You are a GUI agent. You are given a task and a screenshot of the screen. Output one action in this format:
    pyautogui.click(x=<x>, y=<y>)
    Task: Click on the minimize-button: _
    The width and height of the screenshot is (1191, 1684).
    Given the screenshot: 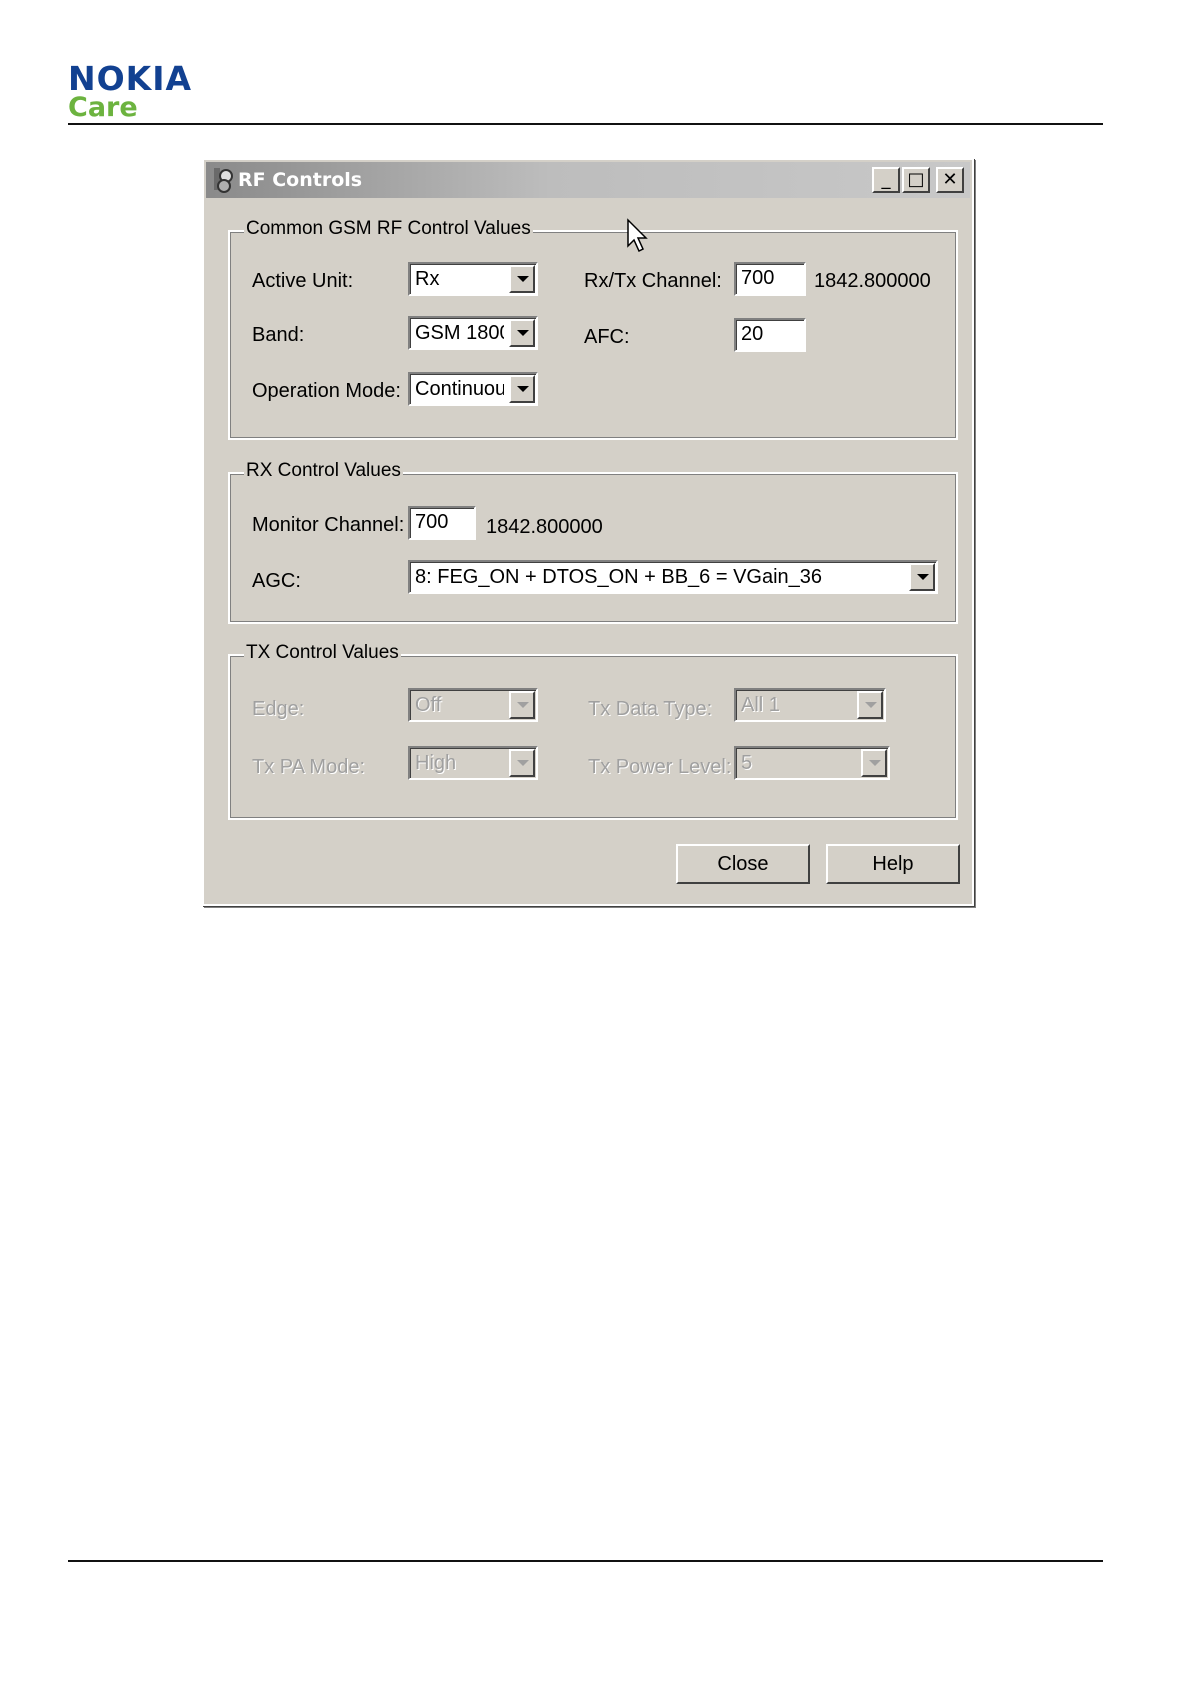 What is the action you would take?
    pyautogui.click(x=886, y=180)
    